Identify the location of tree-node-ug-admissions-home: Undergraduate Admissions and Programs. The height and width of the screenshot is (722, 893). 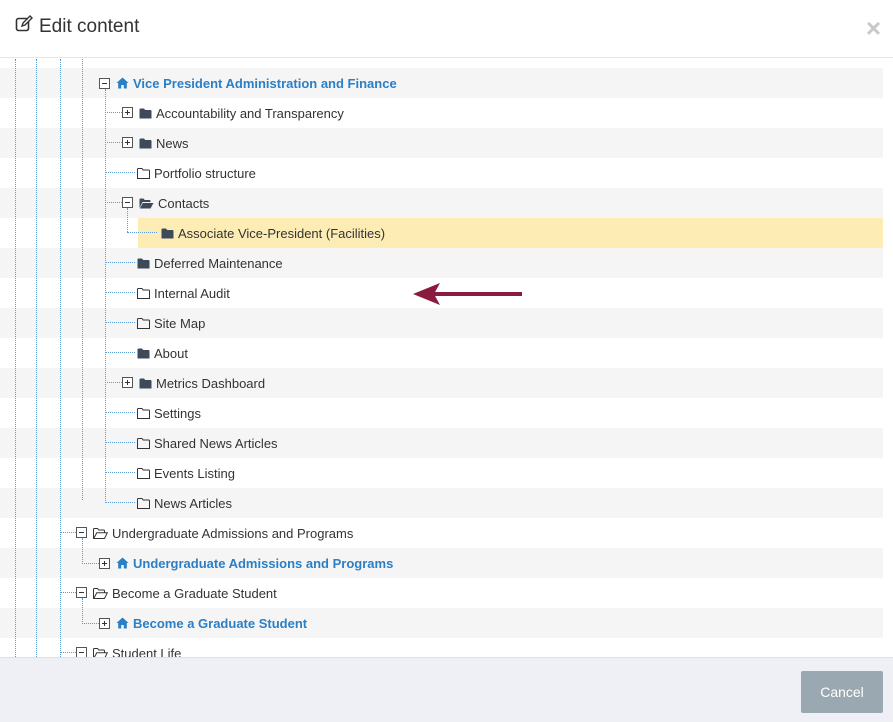
(254, 563).